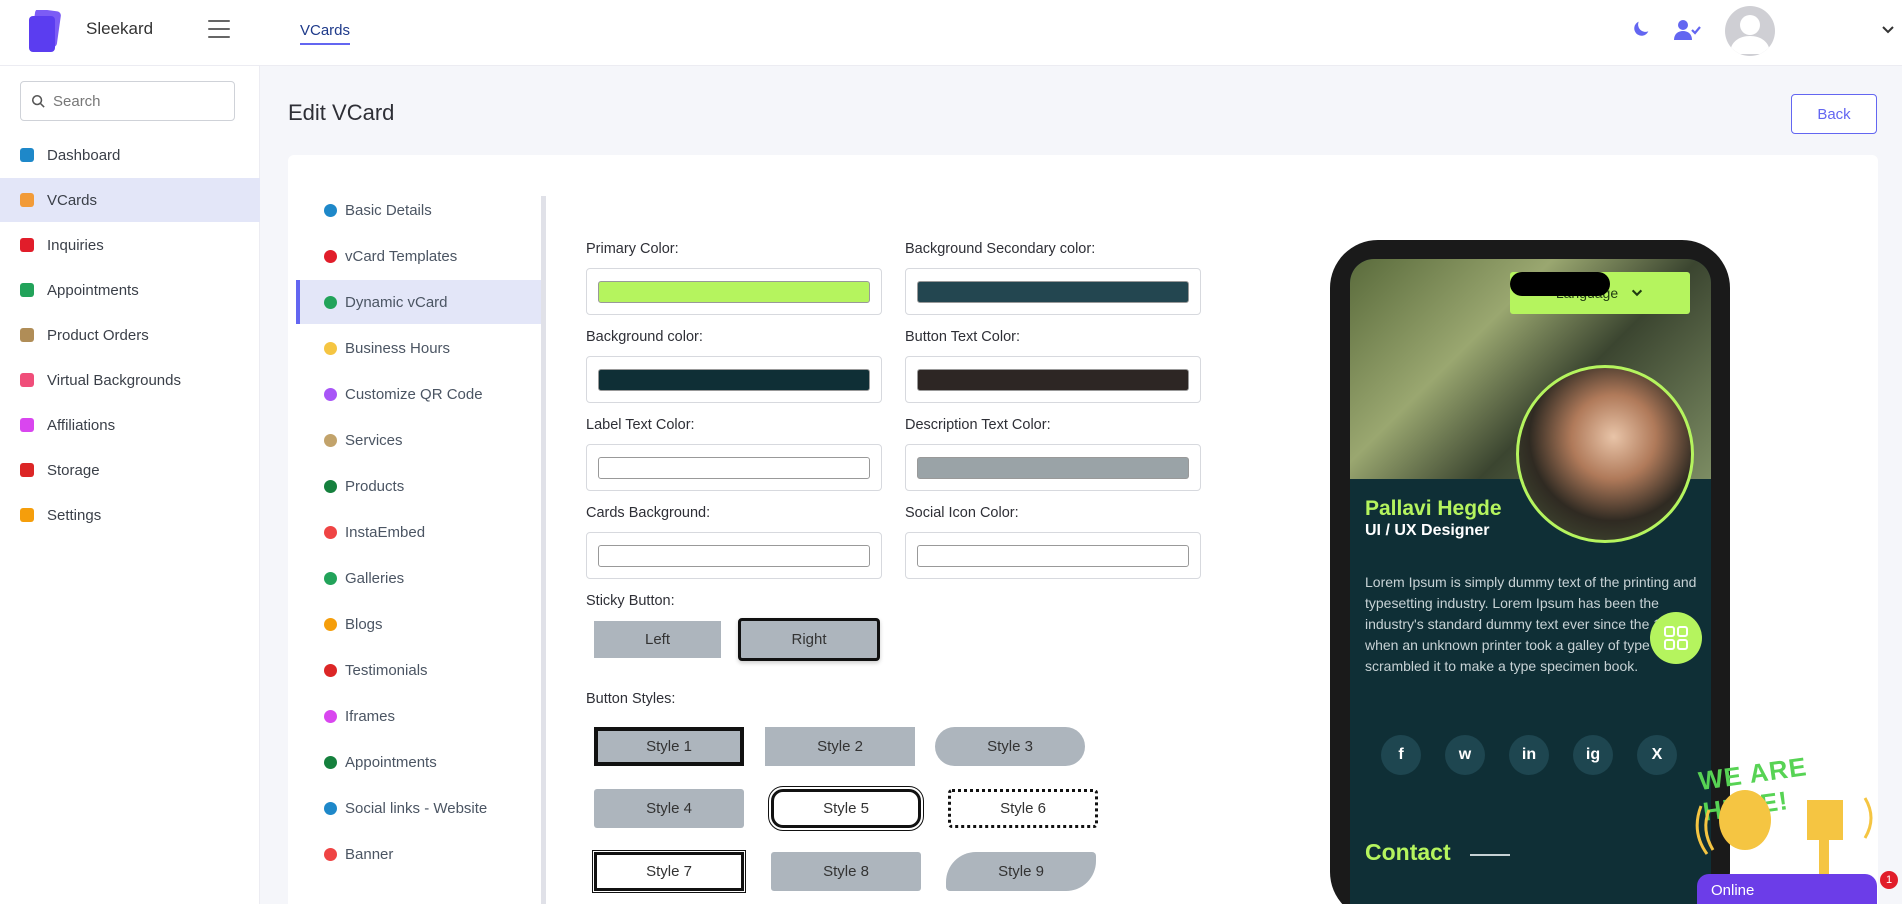  What do you see at coordinates (1021, 871) in the screenshot?
I see `button-style-9: Style 9` at bounding box center [1021, 871].